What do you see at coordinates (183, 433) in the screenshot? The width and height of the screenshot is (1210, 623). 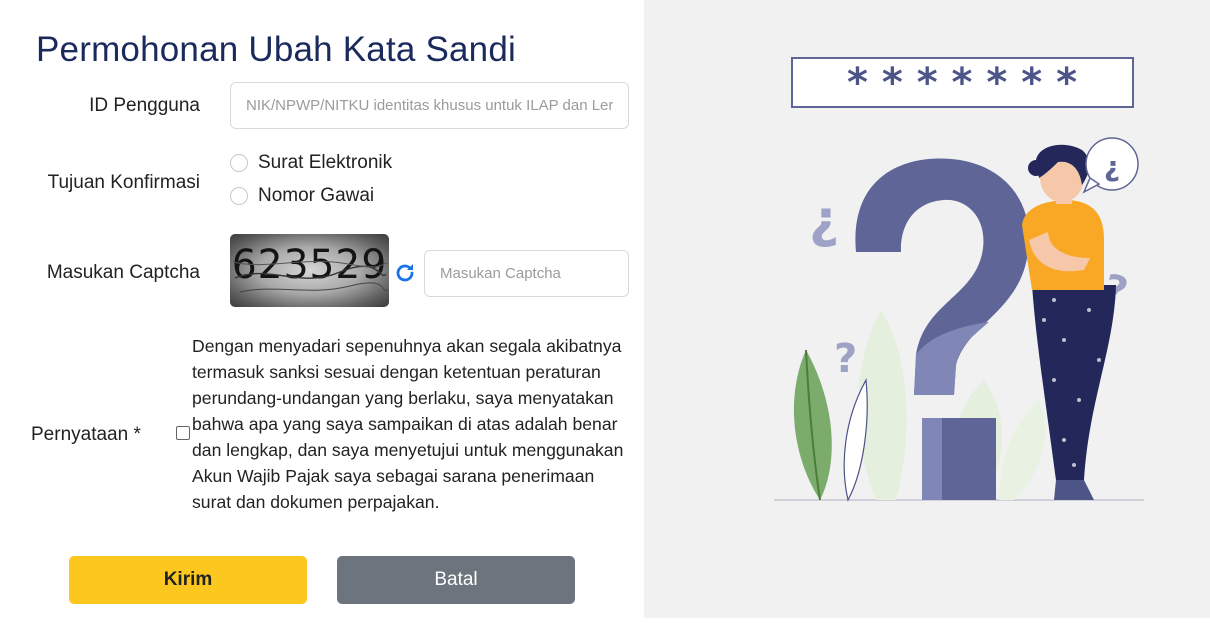 I see `pernyataan-checkbox` at bounding box center [183, 433].